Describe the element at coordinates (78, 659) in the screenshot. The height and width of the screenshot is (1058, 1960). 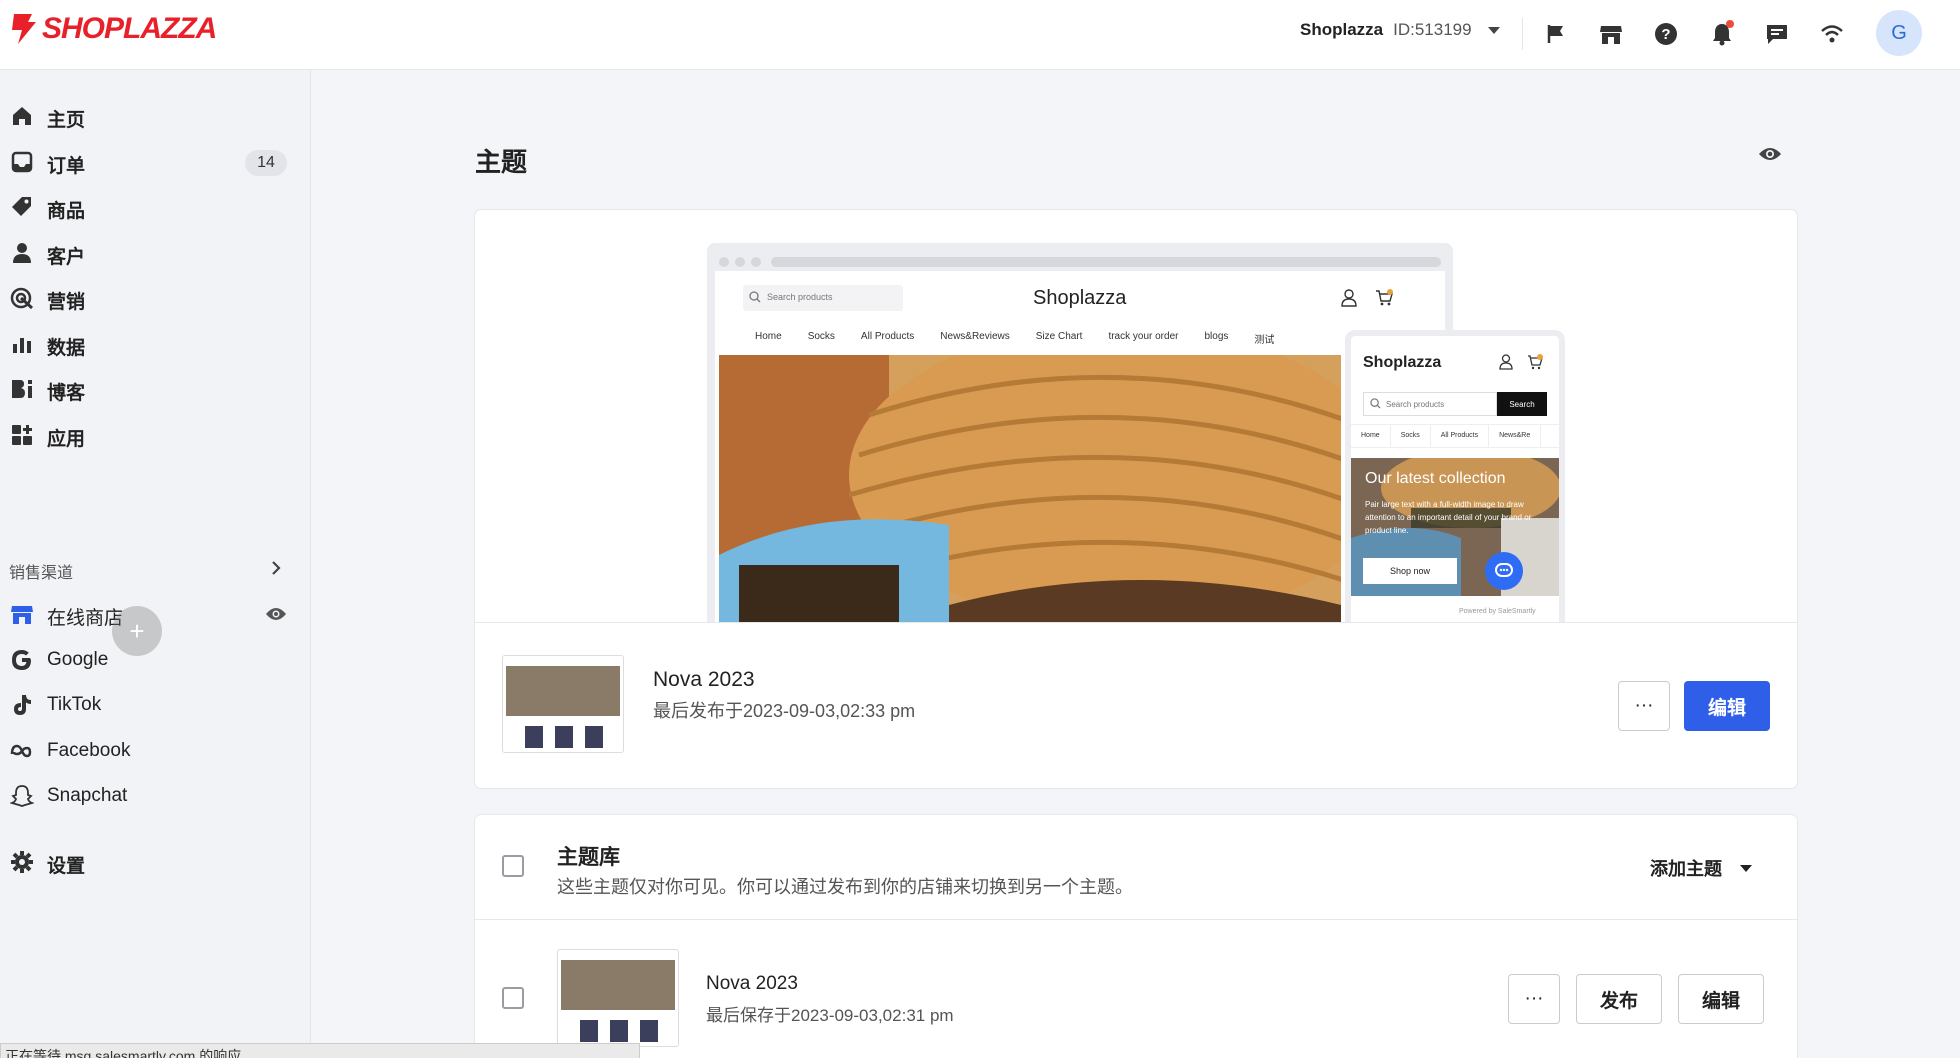
I see `sidebar-item-label: Google` at that location.